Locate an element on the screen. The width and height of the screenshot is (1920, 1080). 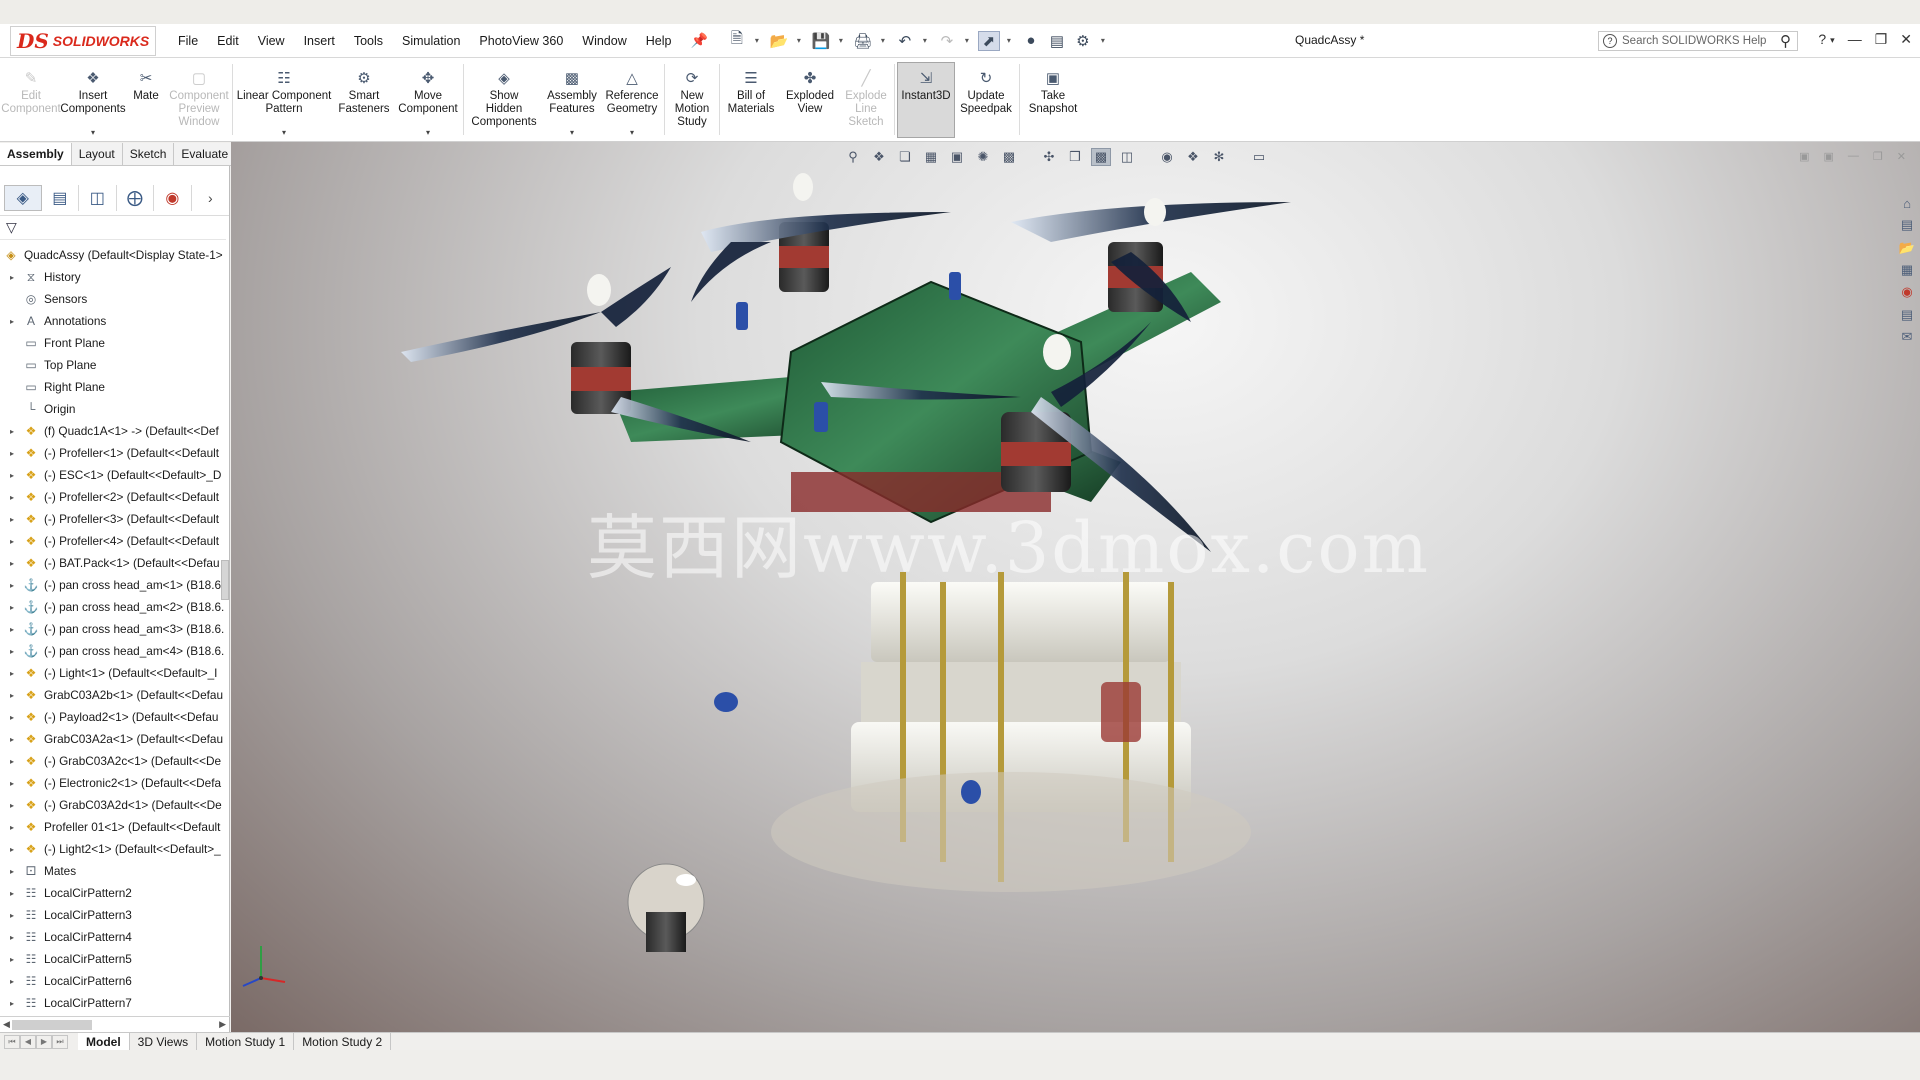
tree-item: ▸ ❖ (-) Payload2<1> (Default<<Defau is located at coordinates (114, 717).